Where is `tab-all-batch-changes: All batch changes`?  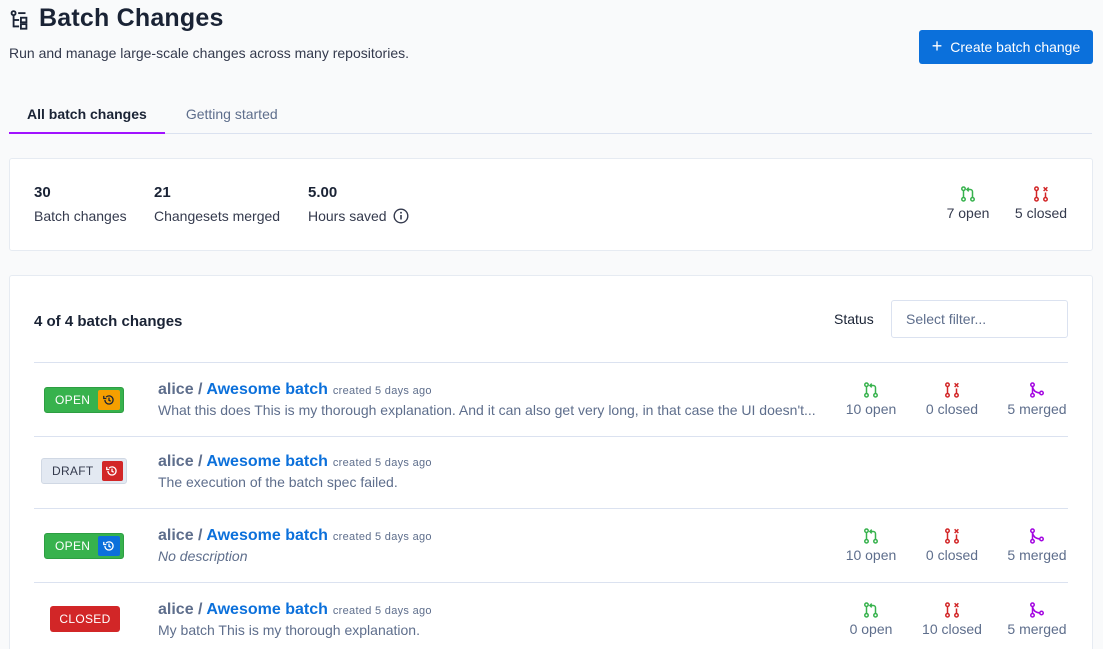 tab-all-batch-changes: All batch changes is located at coordinates (87, 115).